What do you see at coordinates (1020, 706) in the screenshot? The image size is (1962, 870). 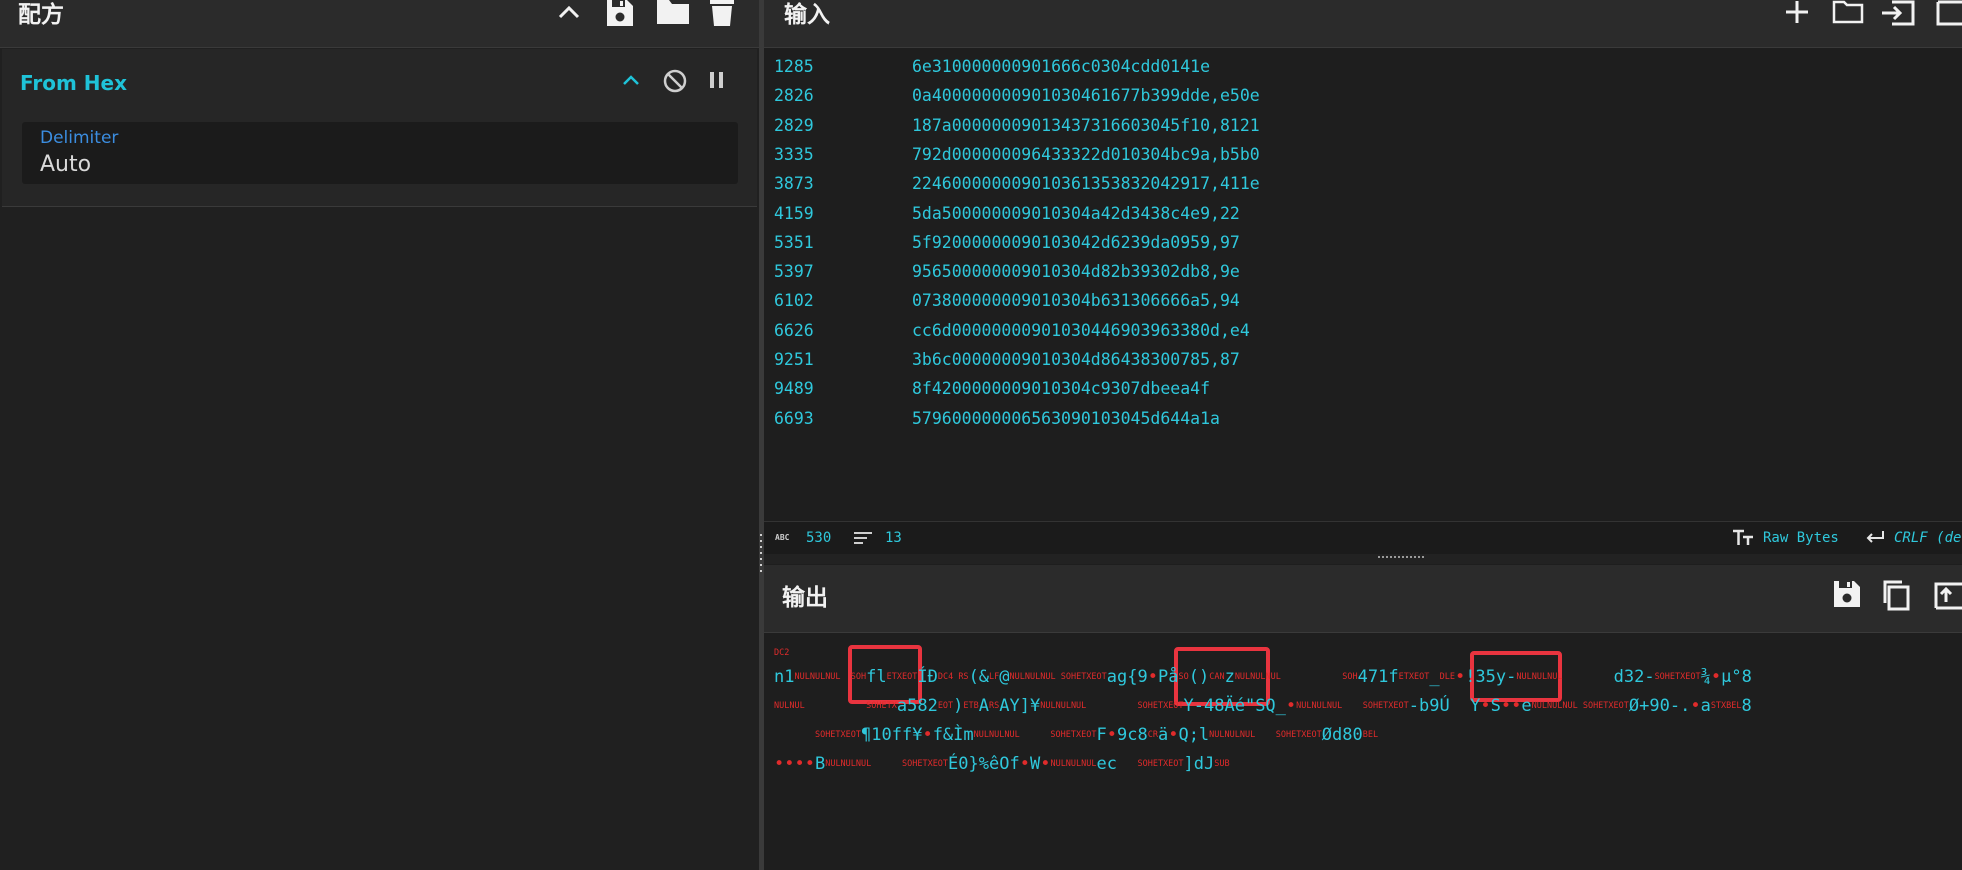 I see `output-text: AY]¥` at bounding box center [1020, 706].